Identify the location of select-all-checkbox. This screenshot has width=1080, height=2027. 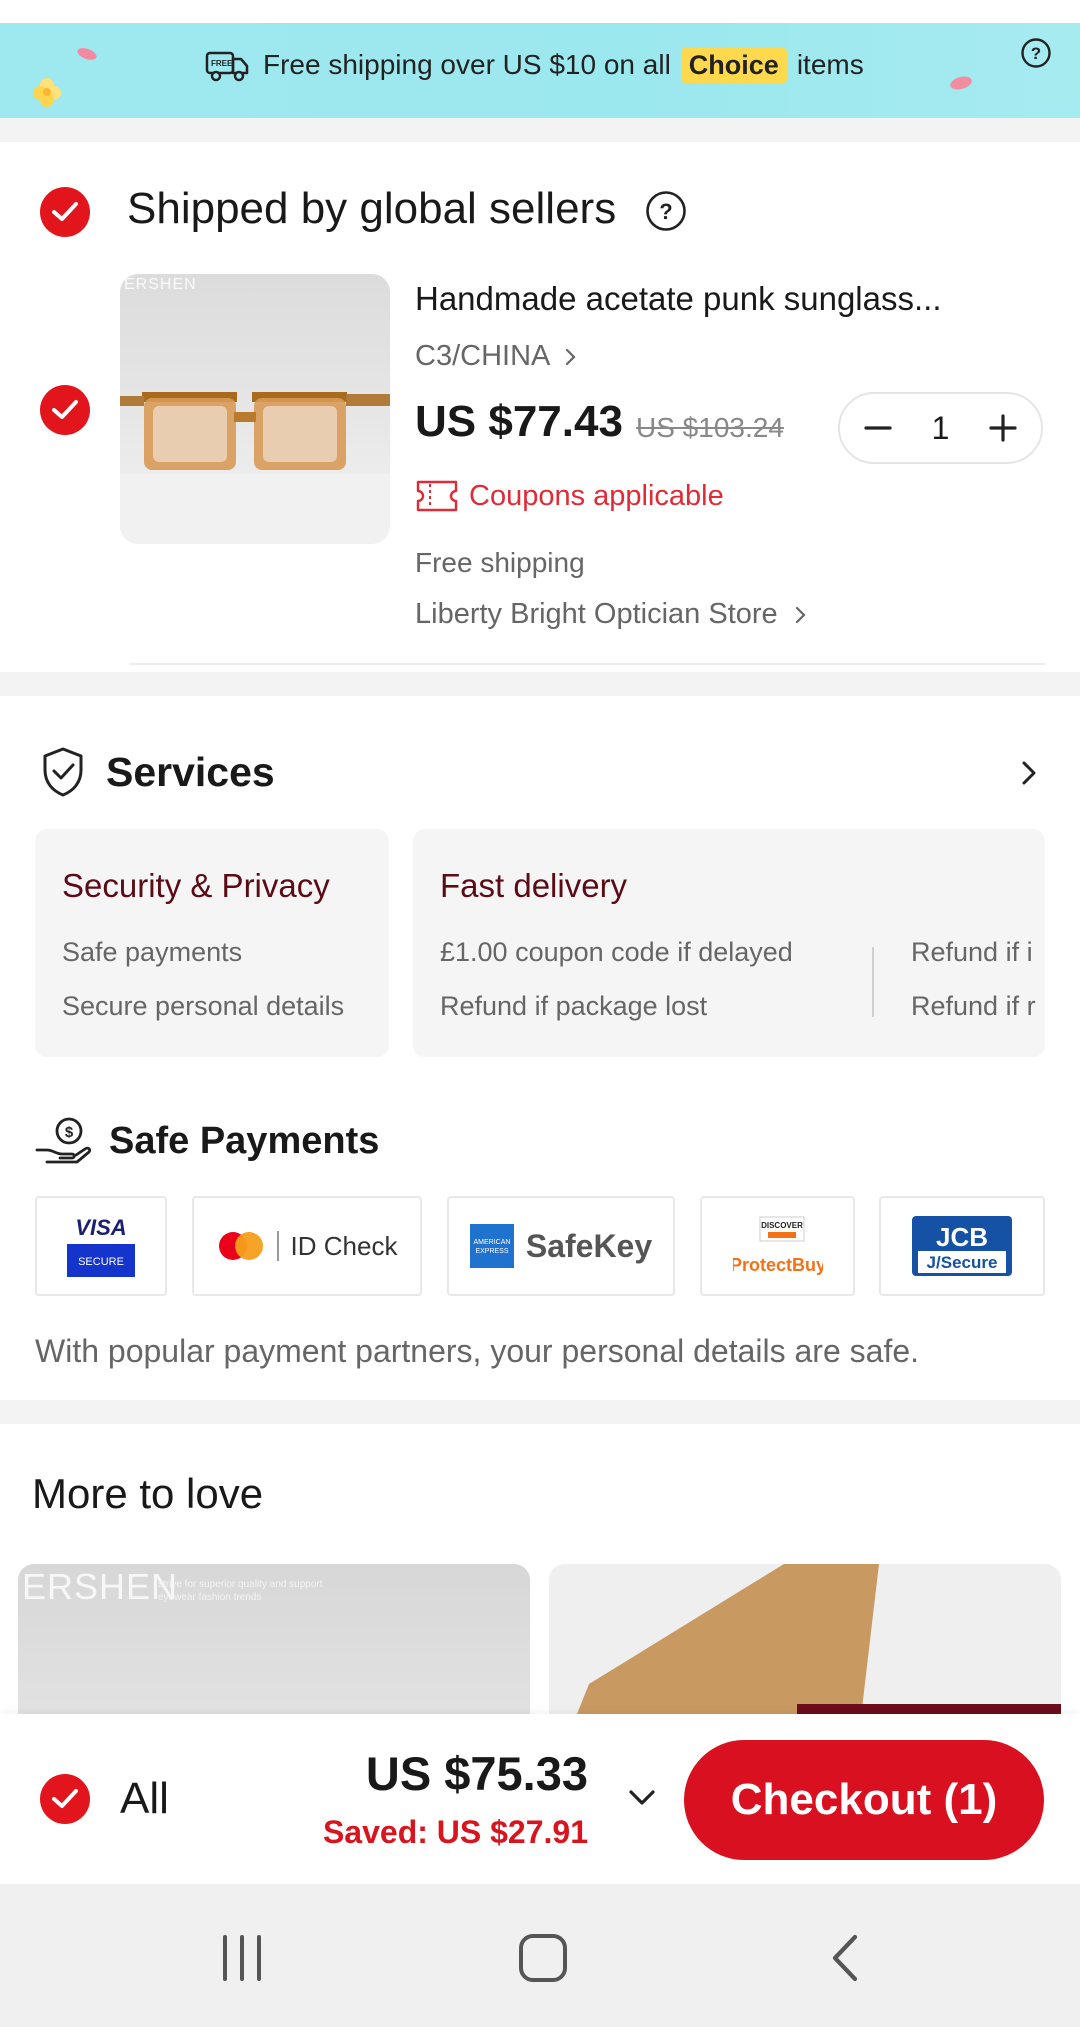
(65, 1799).